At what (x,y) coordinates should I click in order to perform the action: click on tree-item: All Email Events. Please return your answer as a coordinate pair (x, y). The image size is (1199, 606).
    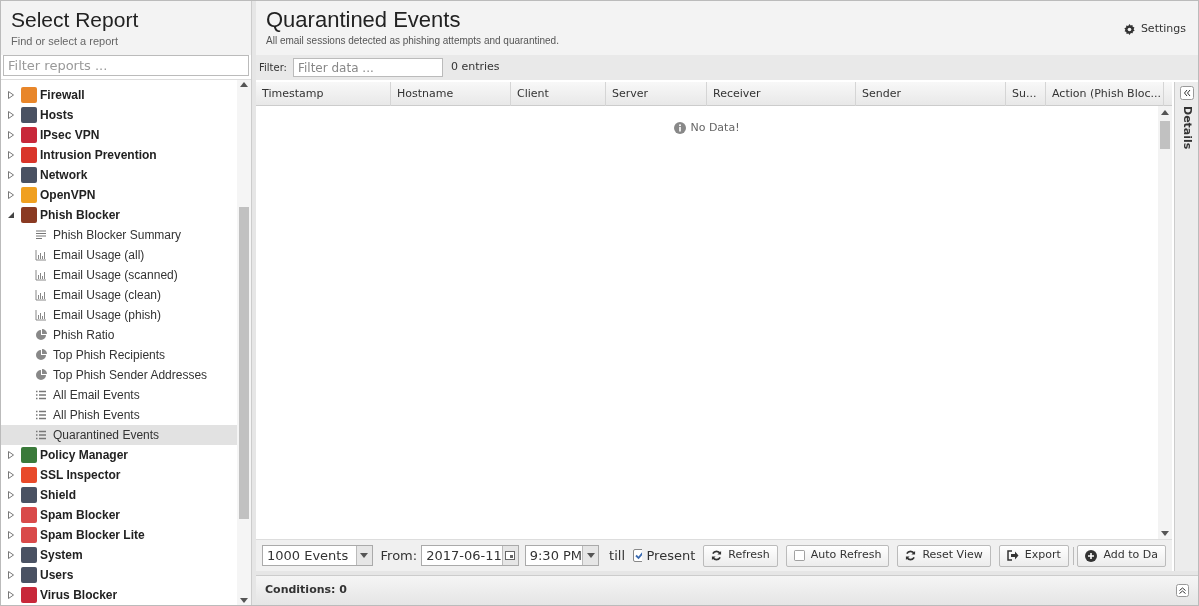
    Looking at the image, I should click on (119, 395).